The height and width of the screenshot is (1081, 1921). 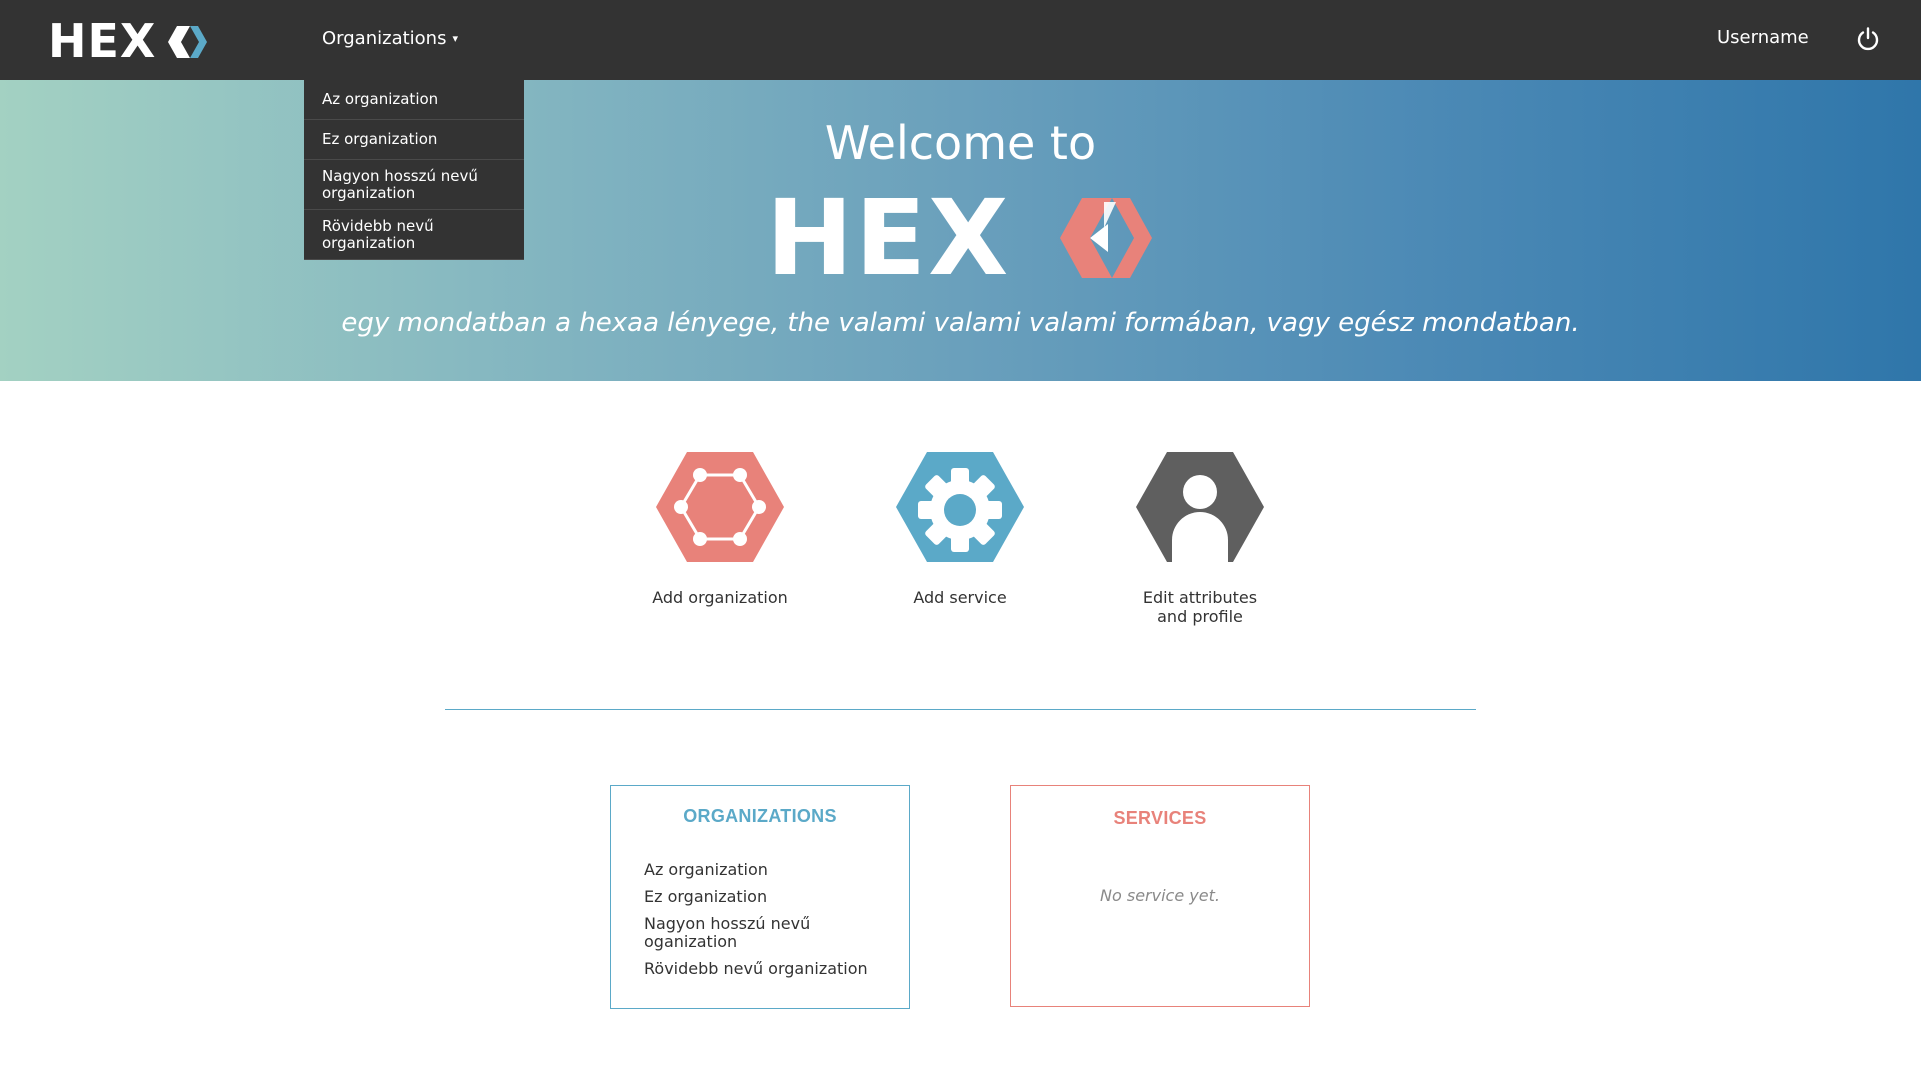 I want to click on username-link: Username, so click(x=1763, y=37).